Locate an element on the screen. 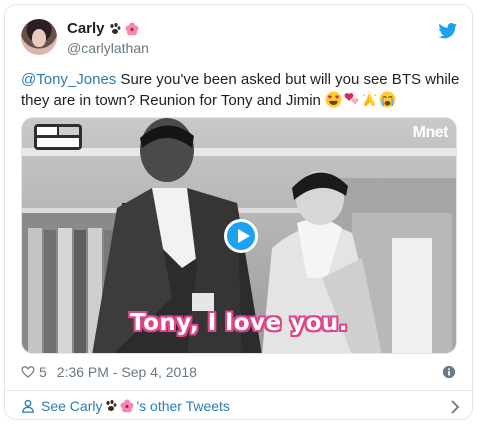 The width and height of the screenshot is (477, 424). like-count: 5 is located at coordinates (43, 372).